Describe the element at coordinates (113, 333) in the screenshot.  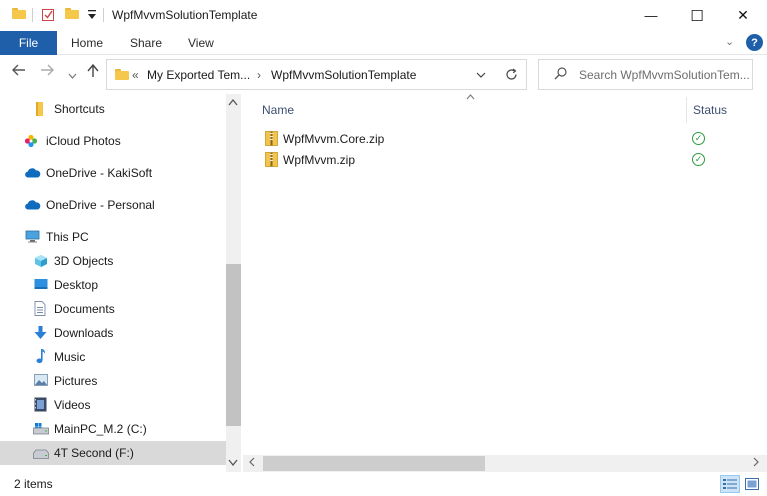
I see `nav-item-downloads: Downloads` at that location.